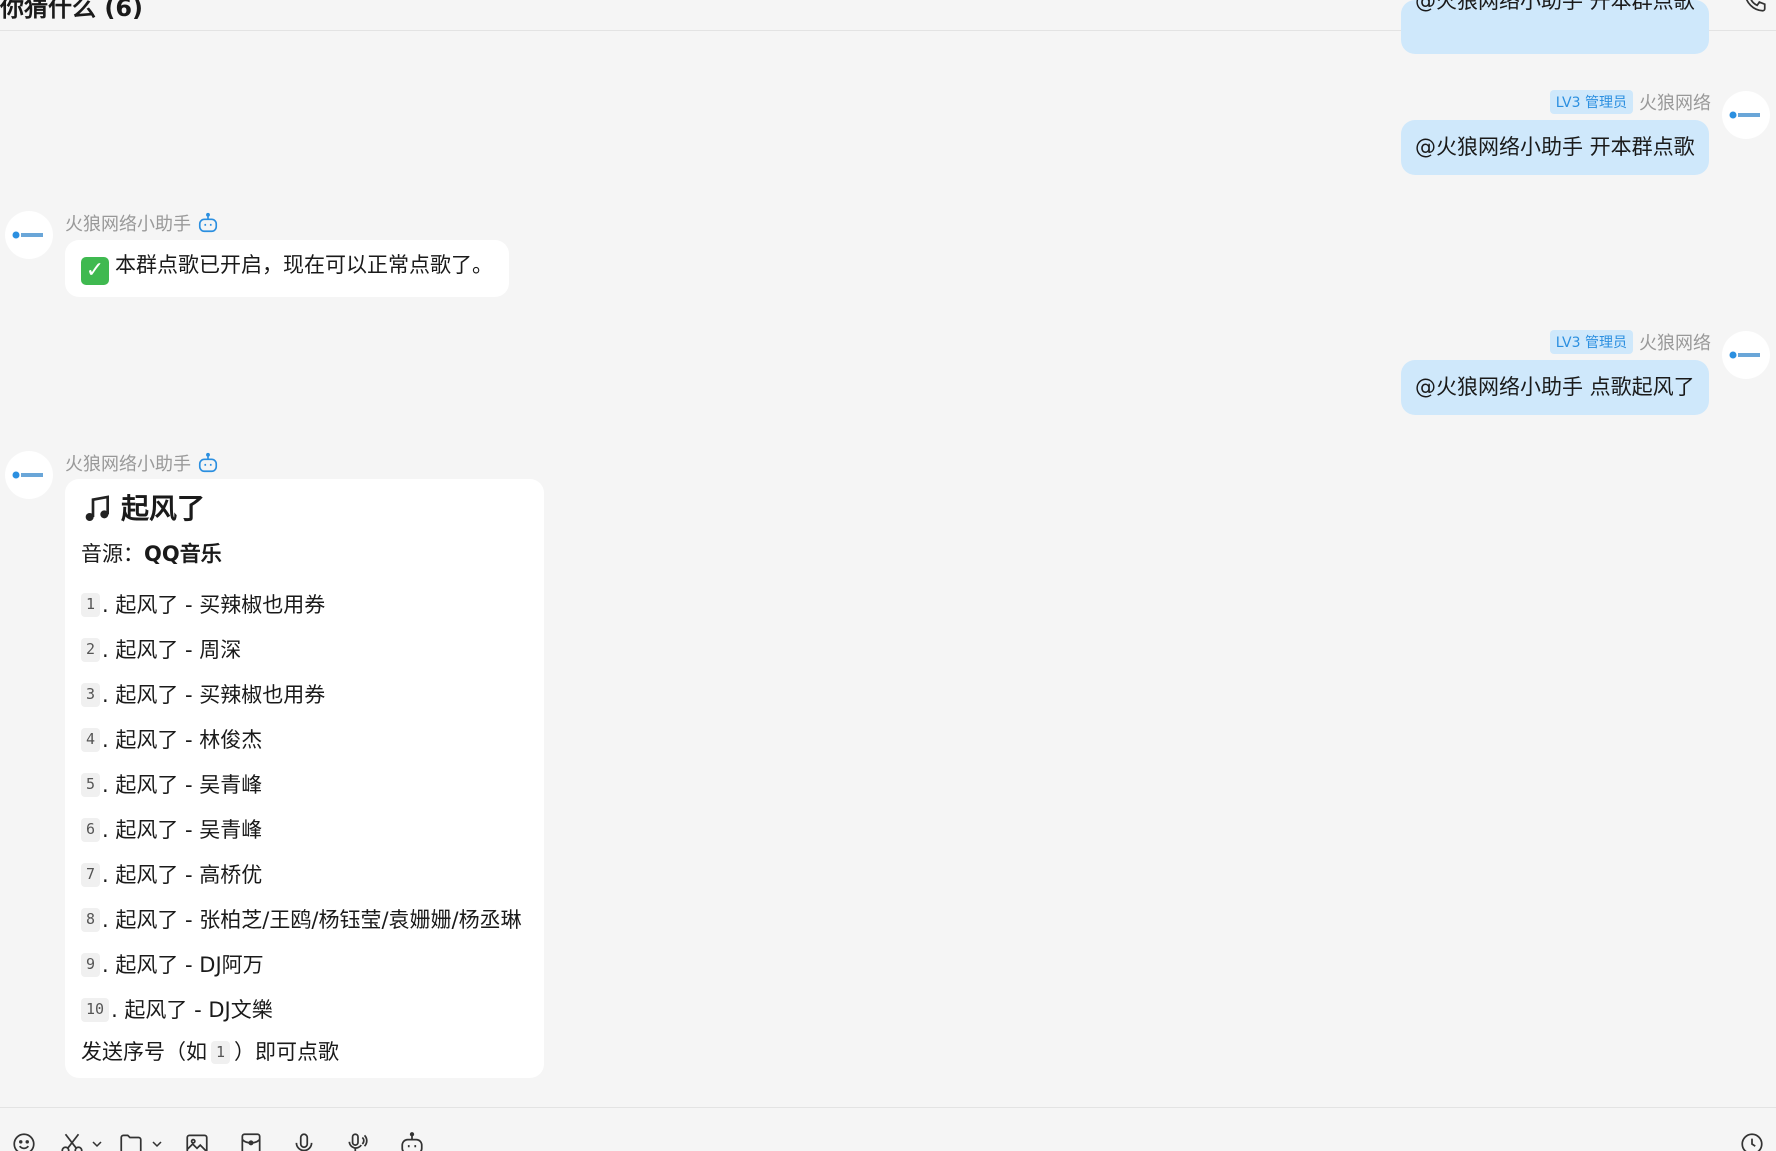  I want to click on red-packet-icon, so click(251, 1142).